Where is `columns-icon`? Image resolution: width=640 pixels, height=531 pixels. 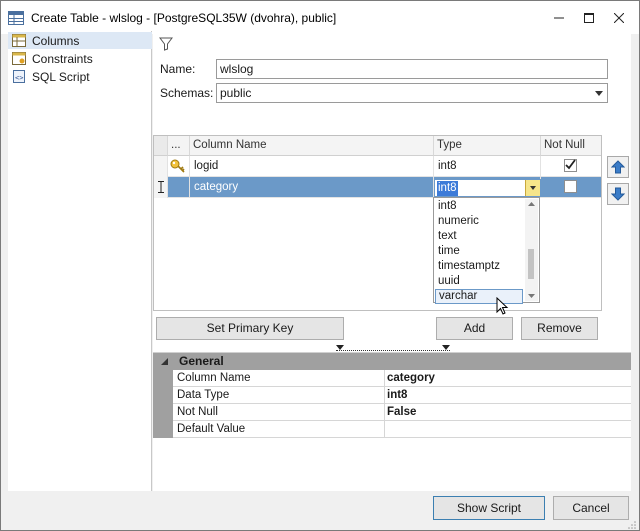 columns-icon is located at coordinates (19, 40).